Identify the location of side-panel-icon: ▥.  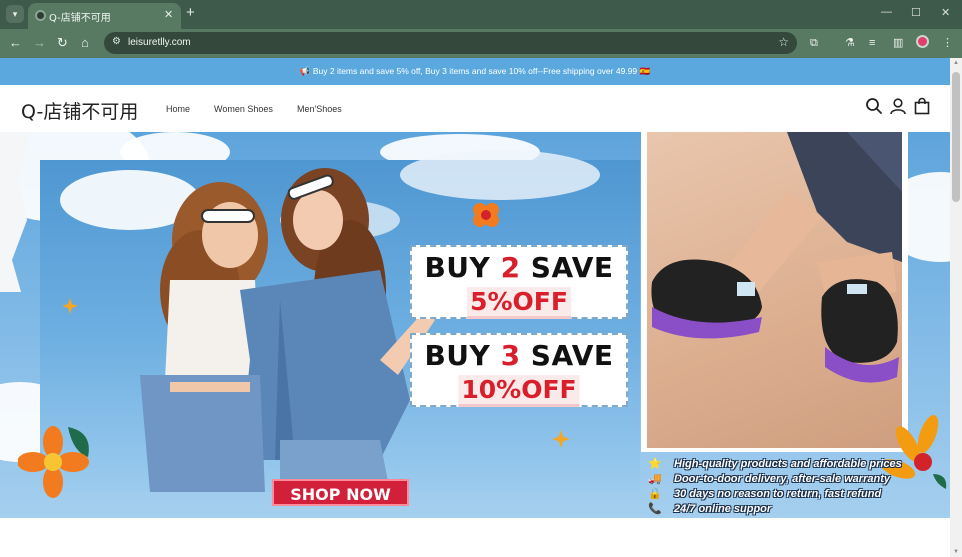
(898, 43).